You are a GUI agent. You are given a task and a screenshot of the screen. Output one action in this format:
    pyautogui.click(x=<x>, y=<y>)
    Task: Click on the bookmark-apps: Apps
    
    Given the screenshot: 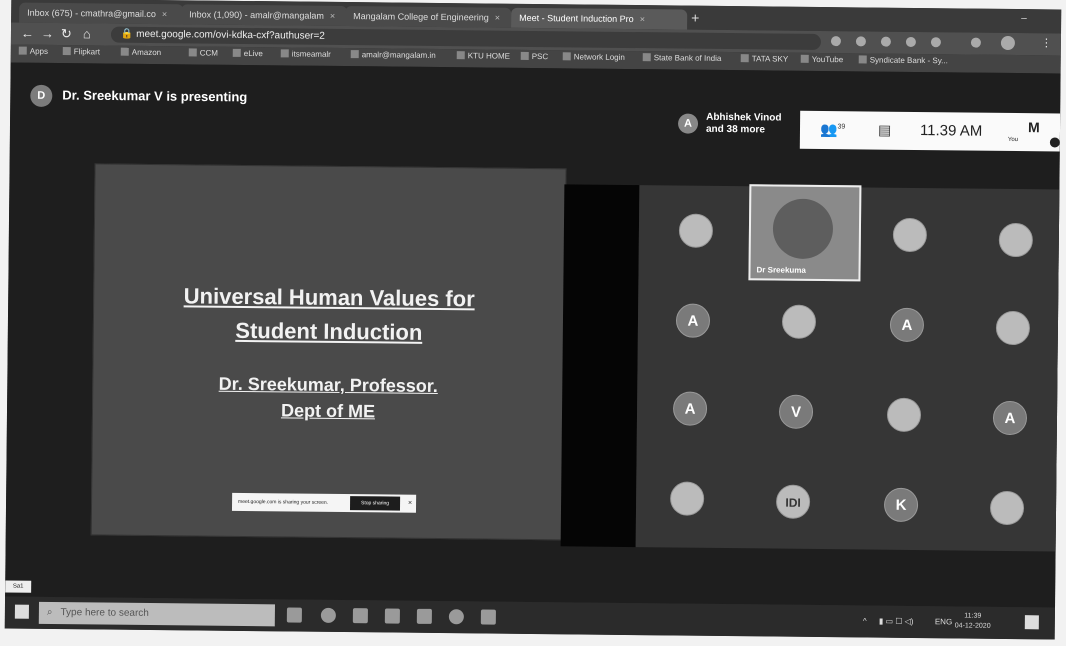 What is the action you would take?
    pyautogui.click(x=33, y=51)
    